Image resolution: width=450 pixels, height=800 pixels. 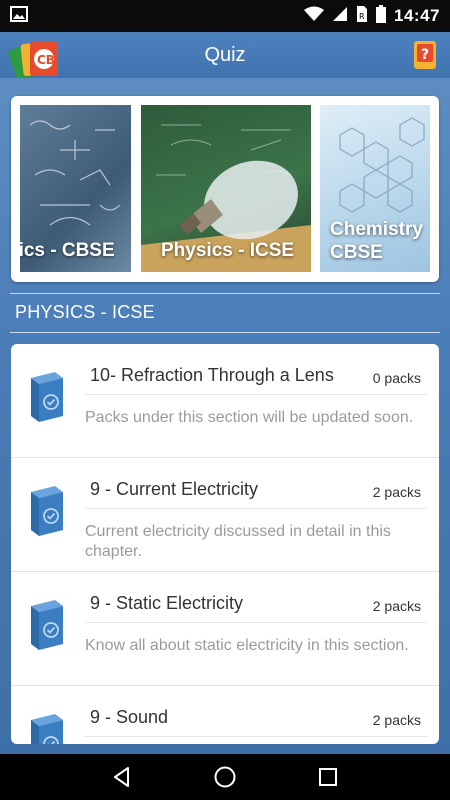 What do you see at coordinates (381, 16) in the screenshot?
I see `battery-icon` at bounding box center [381, 16].